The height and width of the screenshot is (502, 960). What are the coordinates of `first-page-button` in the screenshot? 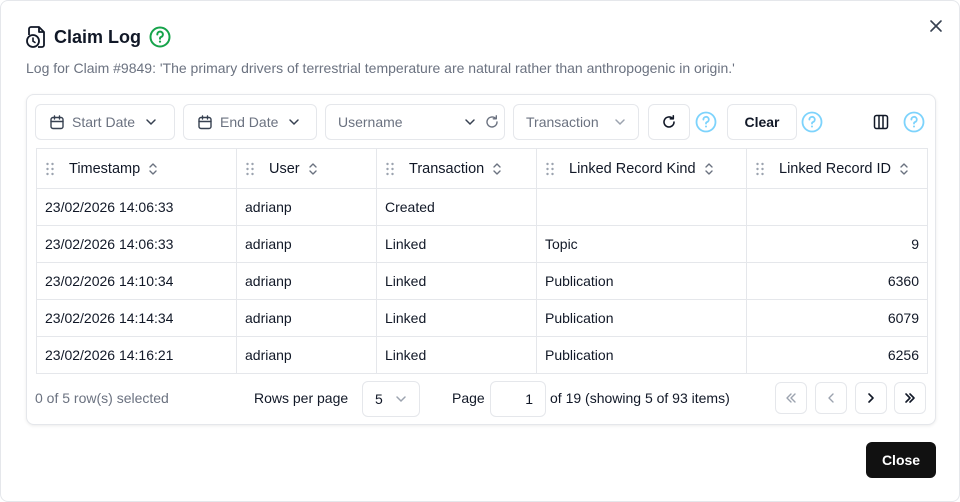 It's located at (791, 398).